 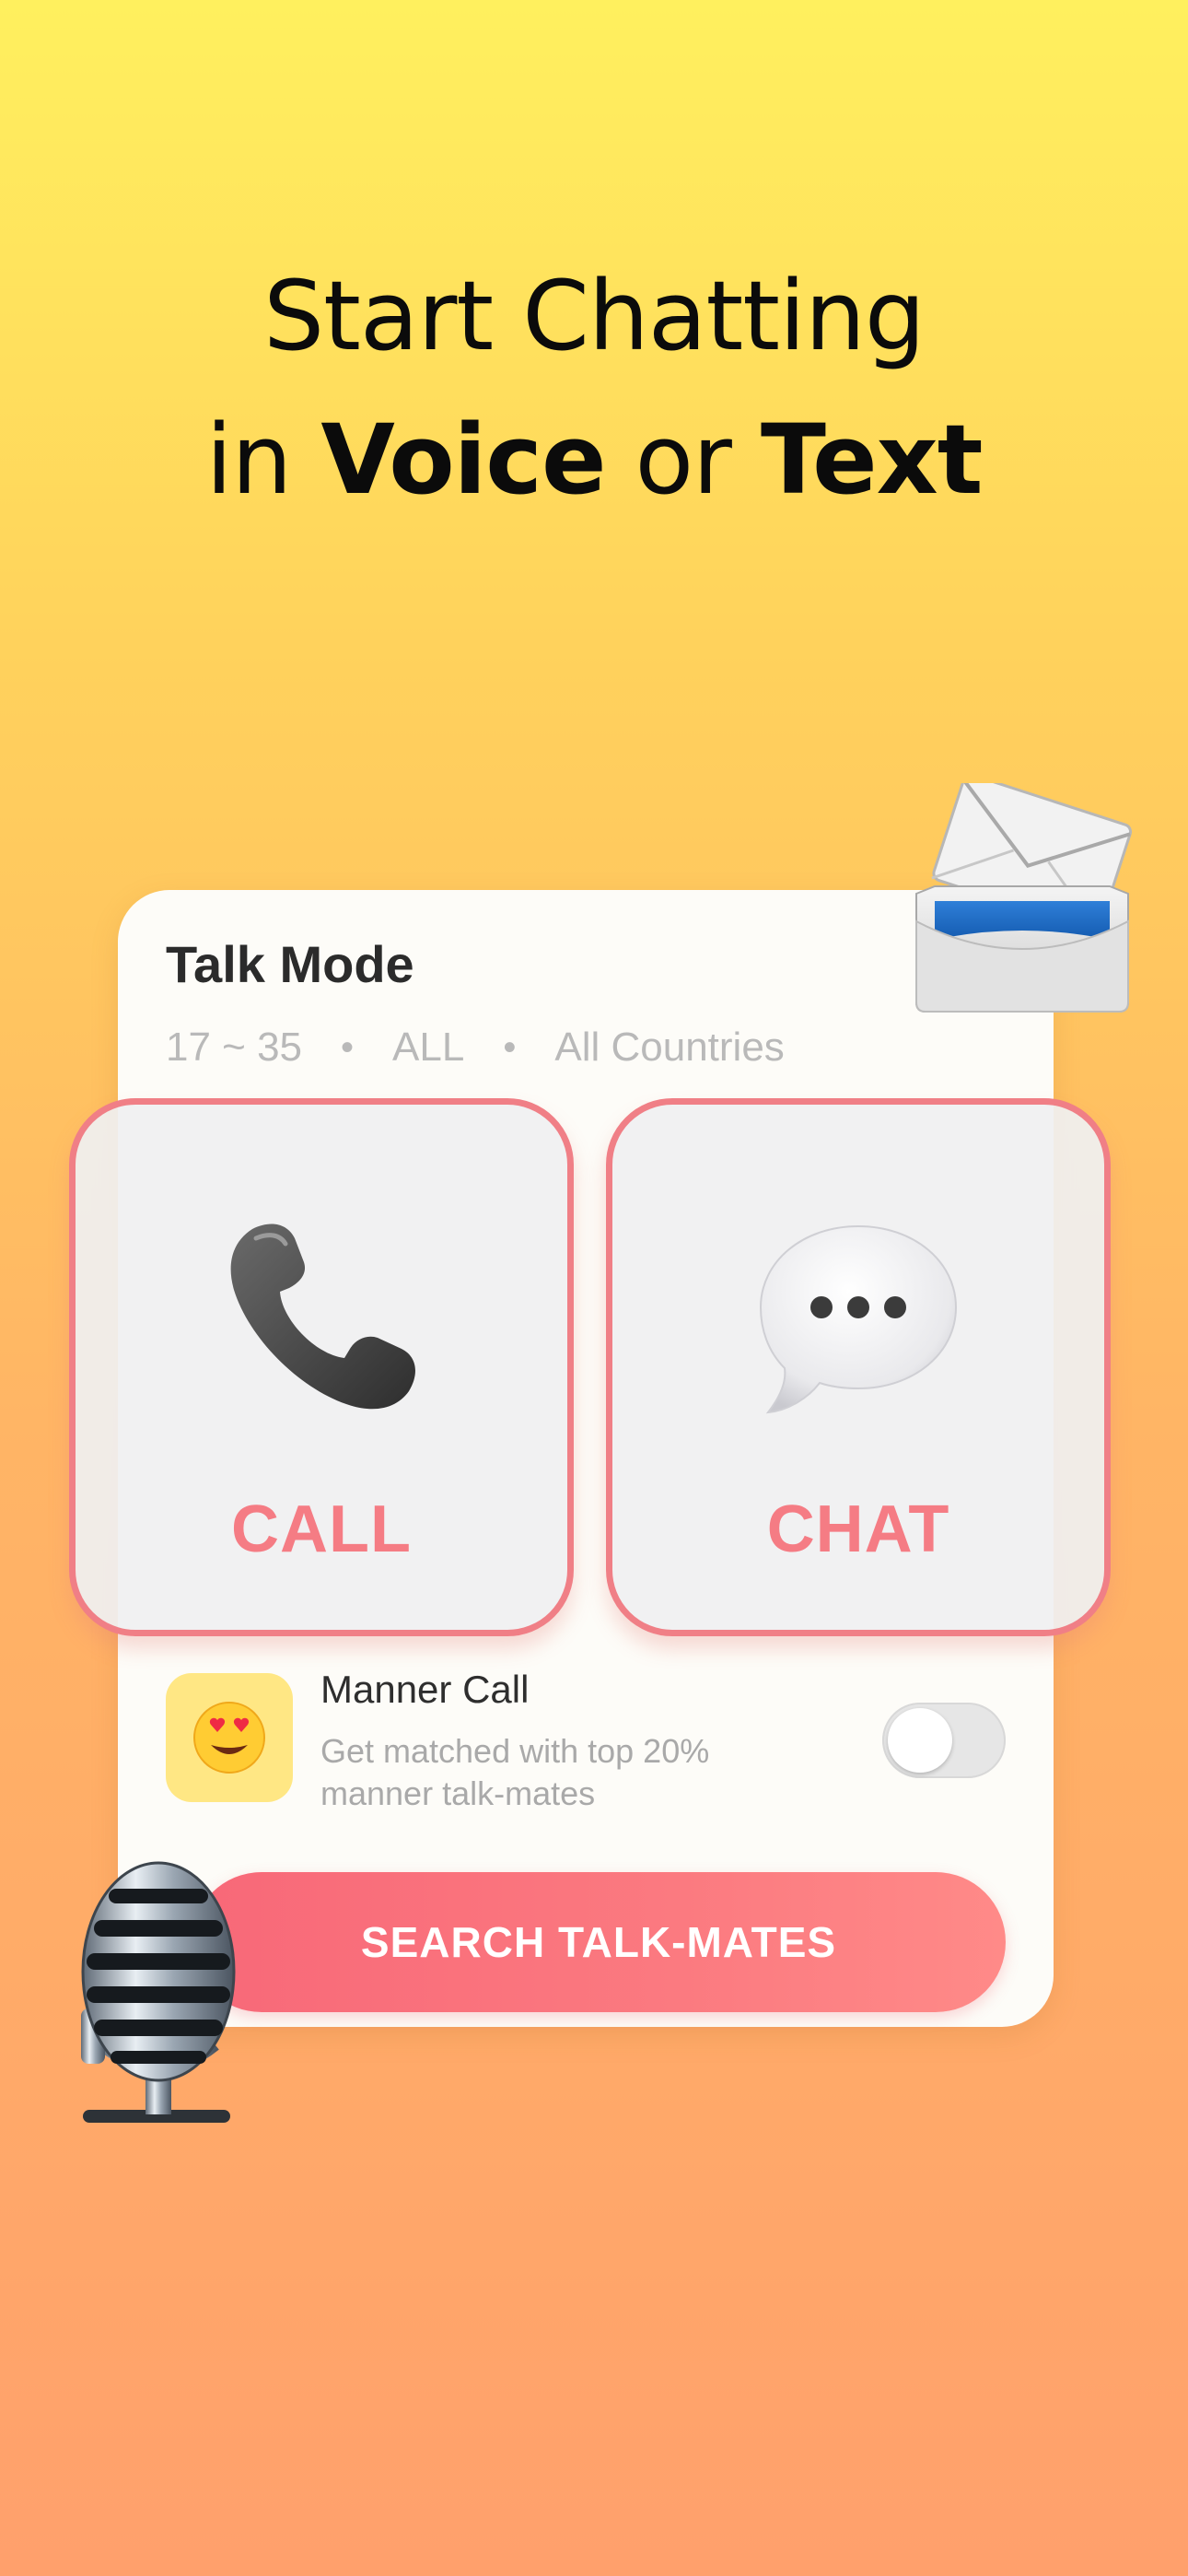 I want to click on manner-call-toggle, so click(x=944, y=1740).